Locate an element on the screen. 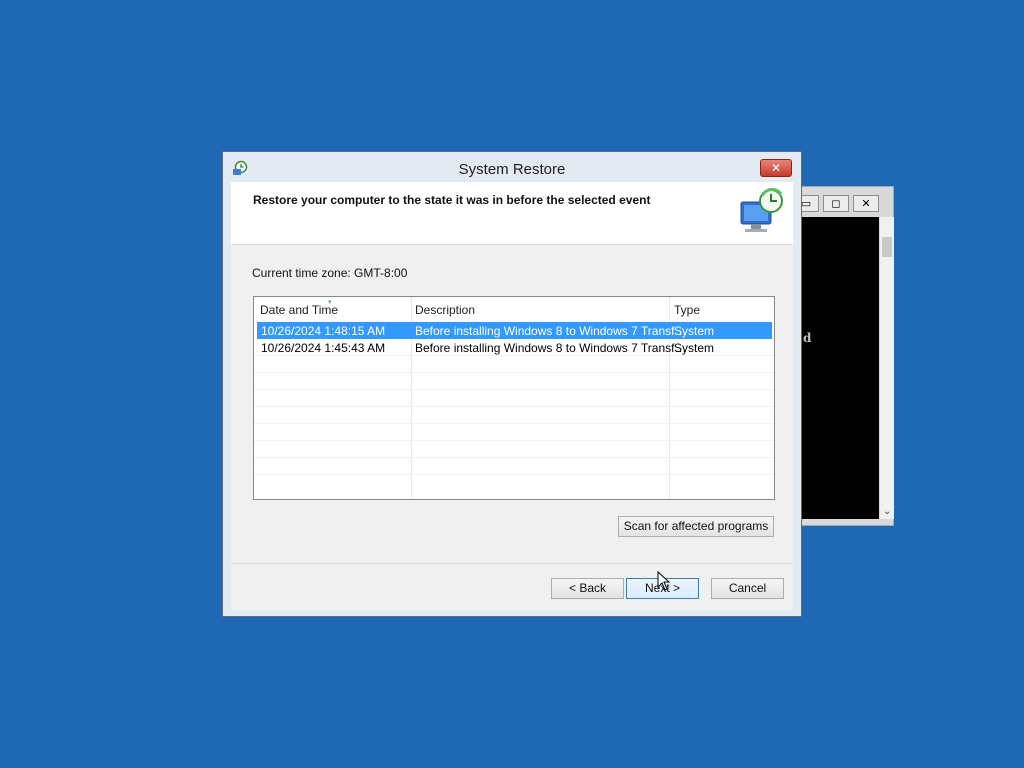  back-button: < Back is located at coordinates (587, 588).